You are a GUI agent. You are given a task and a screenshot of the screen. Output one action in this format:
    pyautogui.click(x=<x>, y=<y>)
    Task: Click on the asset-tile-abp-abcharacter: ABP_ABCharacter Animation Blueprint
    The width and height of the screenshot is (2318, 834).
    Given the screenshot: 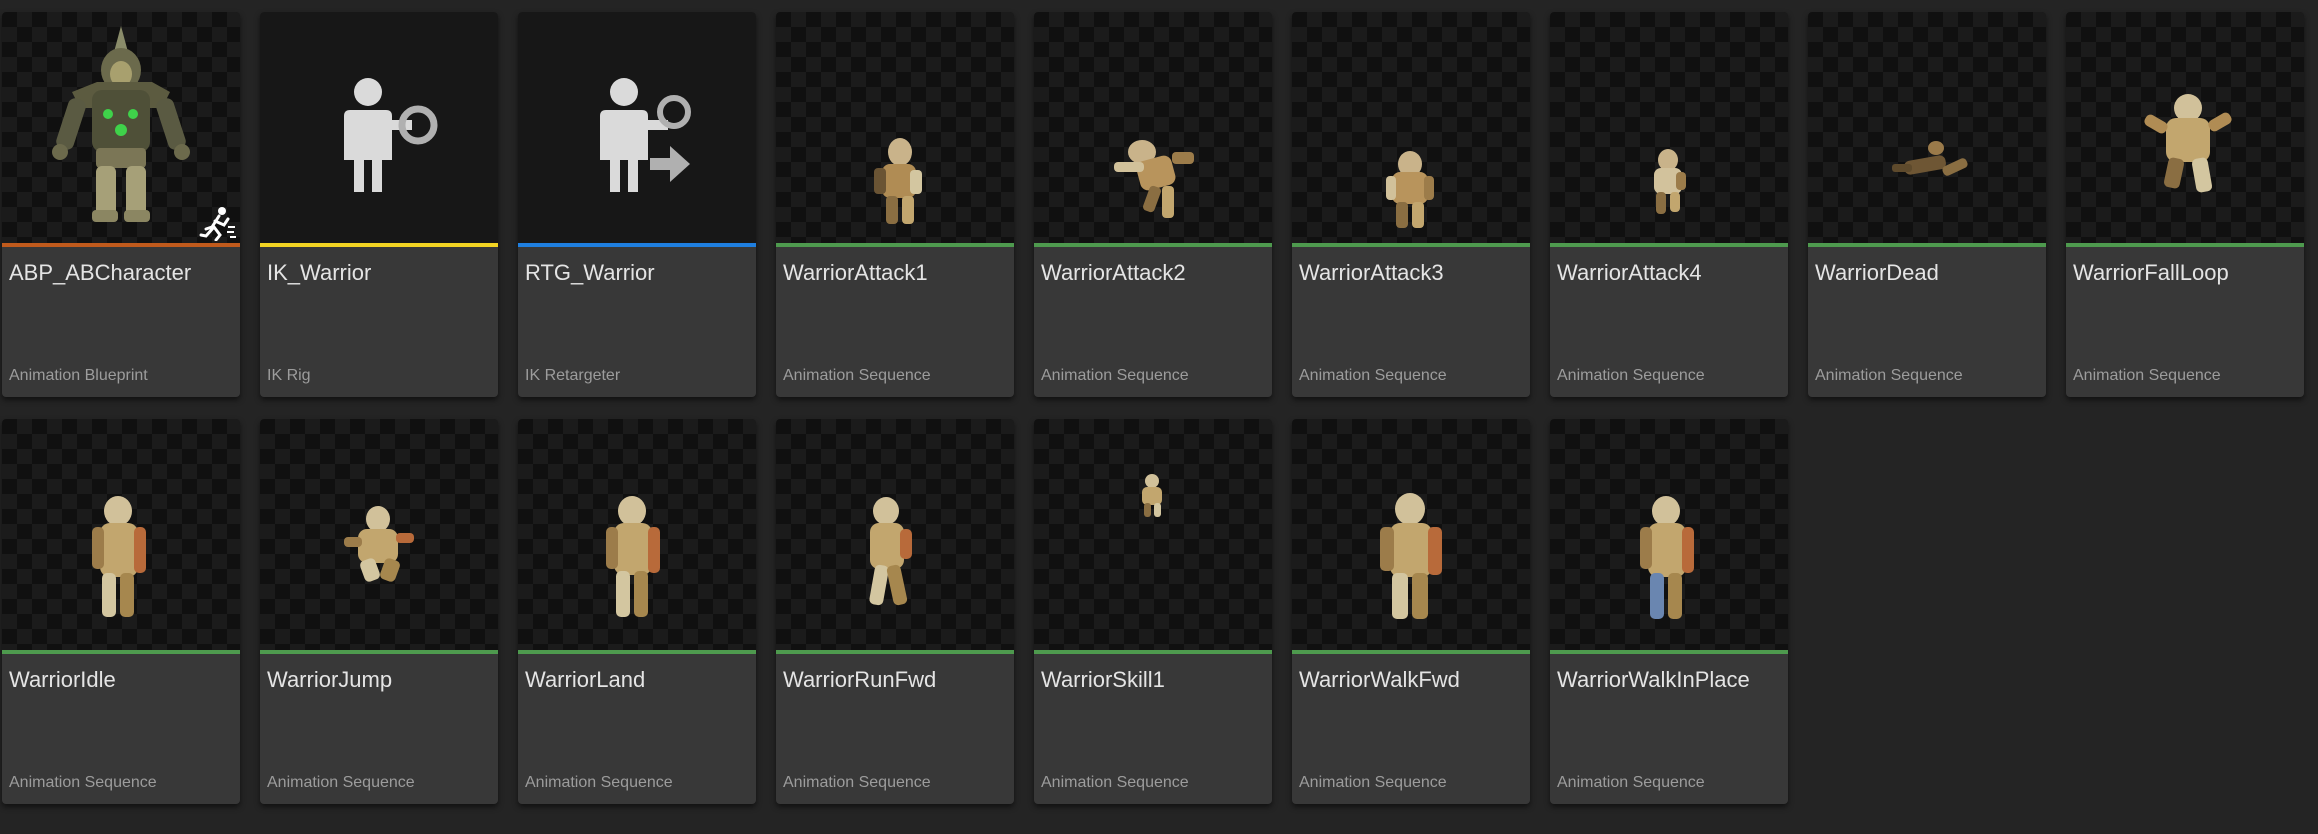 What is the action you would take?
    pyautogui.click(x=121, y=204)
    